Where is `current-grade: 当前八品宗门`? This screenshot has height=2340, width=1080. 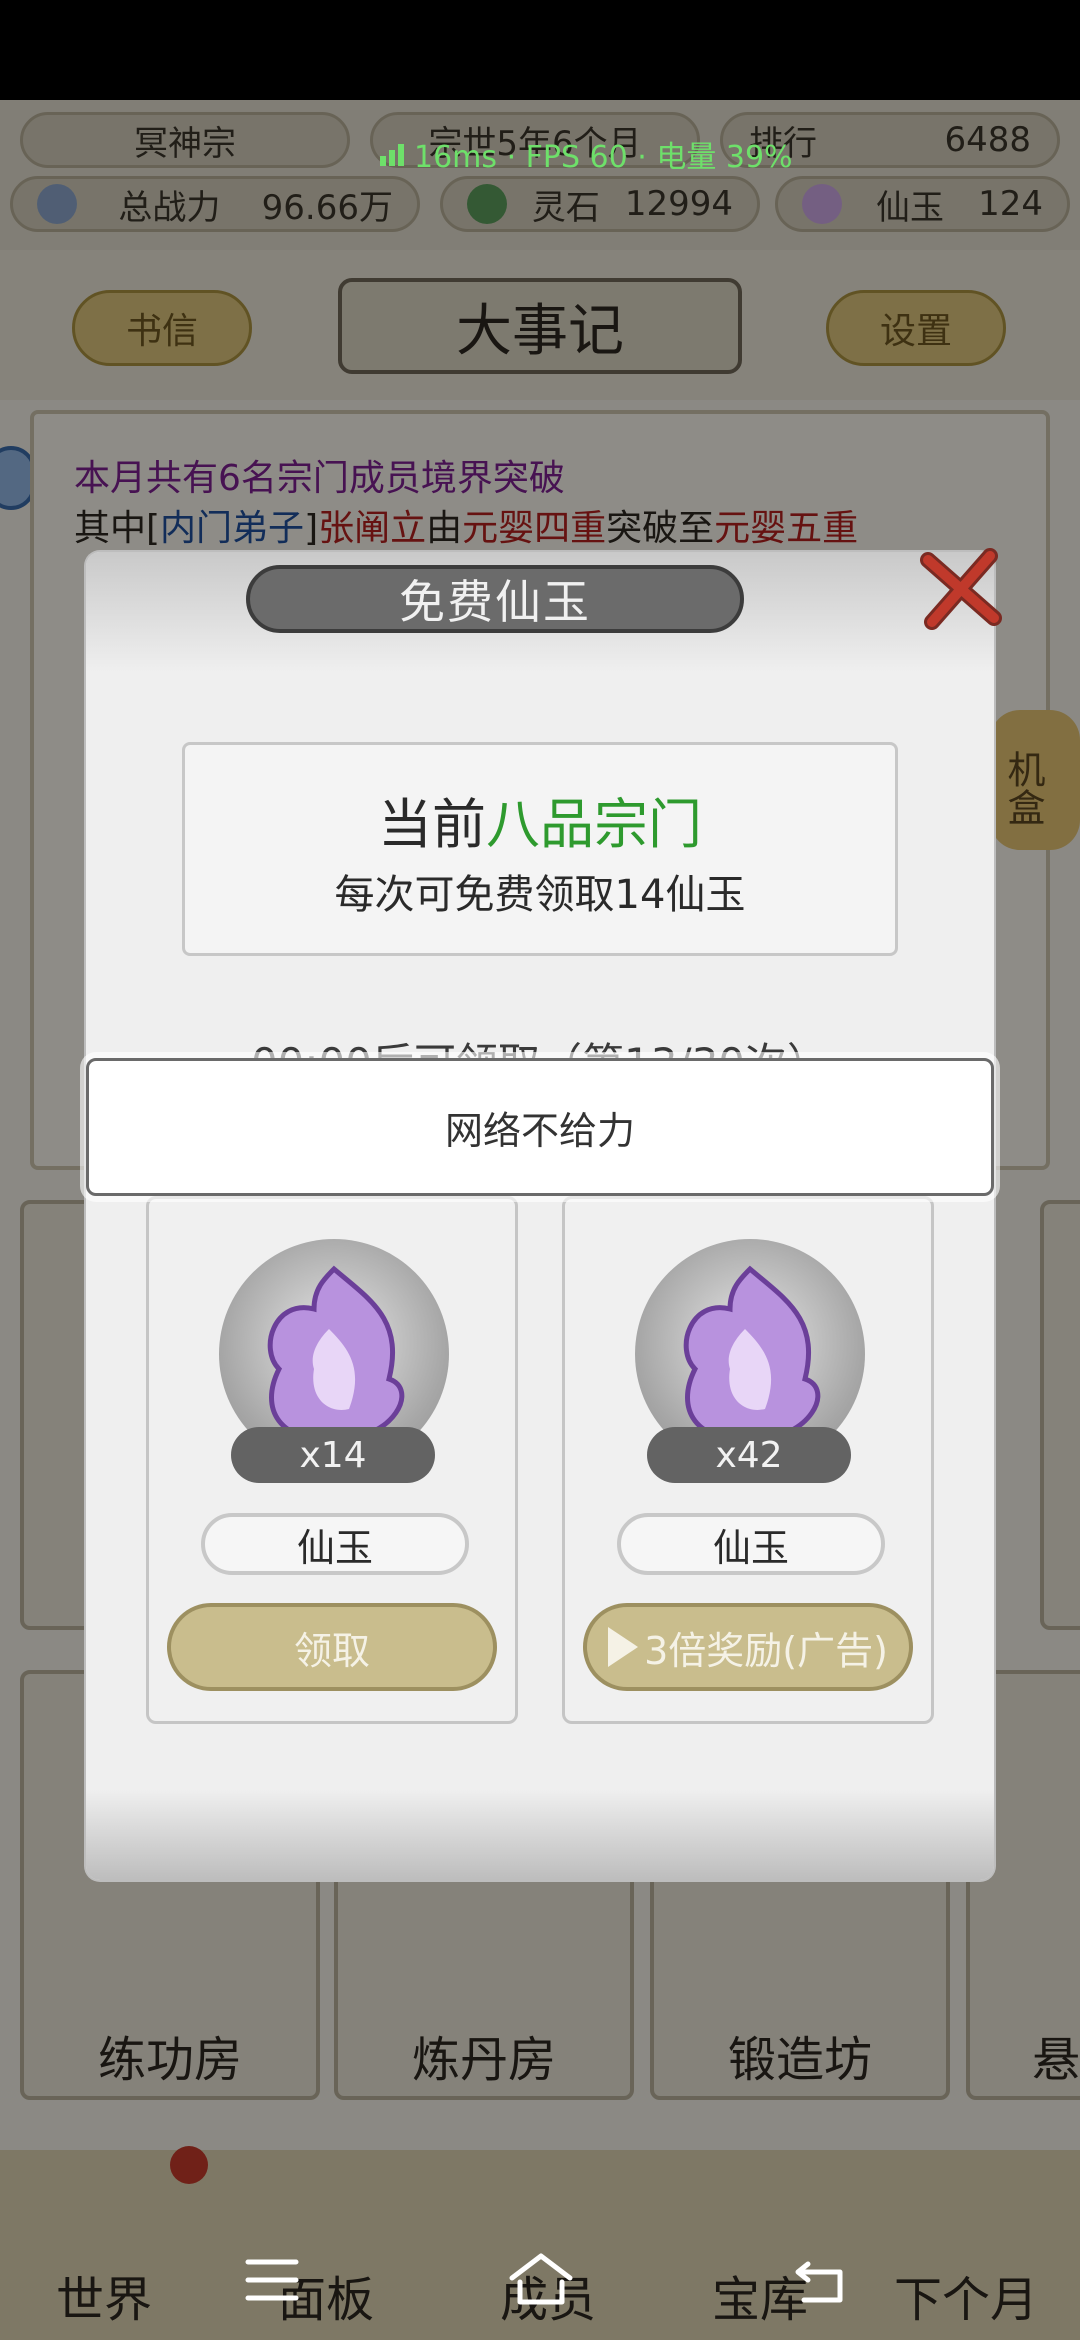 current-grade: 当前八品宗门 is located at coordinates (540, 824).